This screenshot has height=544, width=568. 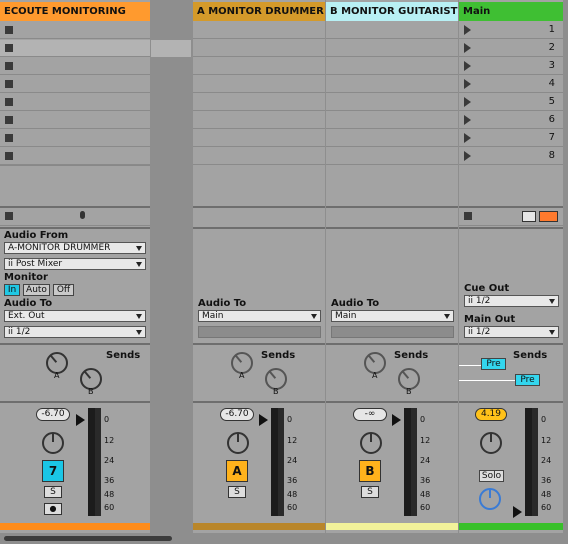 What do you see at coordinates (75, 11) in the screenshot?
I see `track-title-ecoute: ECOUTE MONITORING` at bounding box center [75, 11].